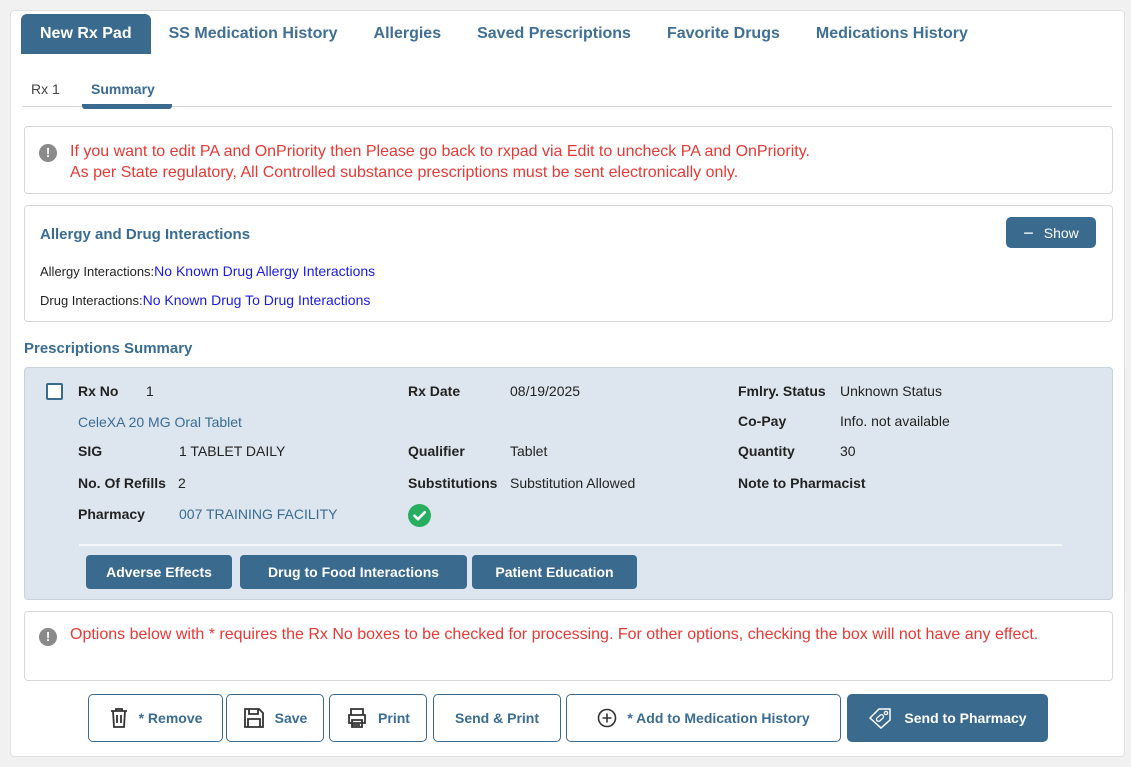 This screenshot has height=767, width=1131. Describe the element at coordinates (570, 545) in the screenshot. I see `divider` at that location.